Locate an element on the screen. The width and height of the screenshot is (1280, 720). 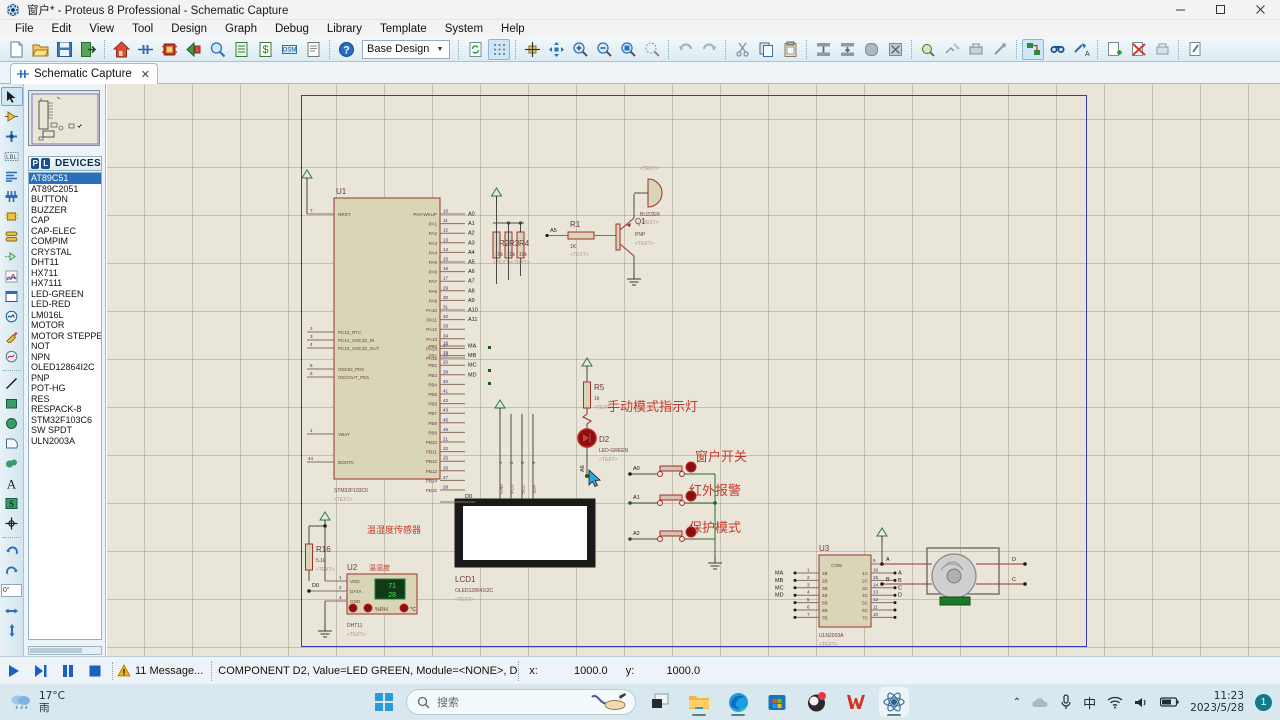
search-box: 搜索 is located at coordinates (521, 702).